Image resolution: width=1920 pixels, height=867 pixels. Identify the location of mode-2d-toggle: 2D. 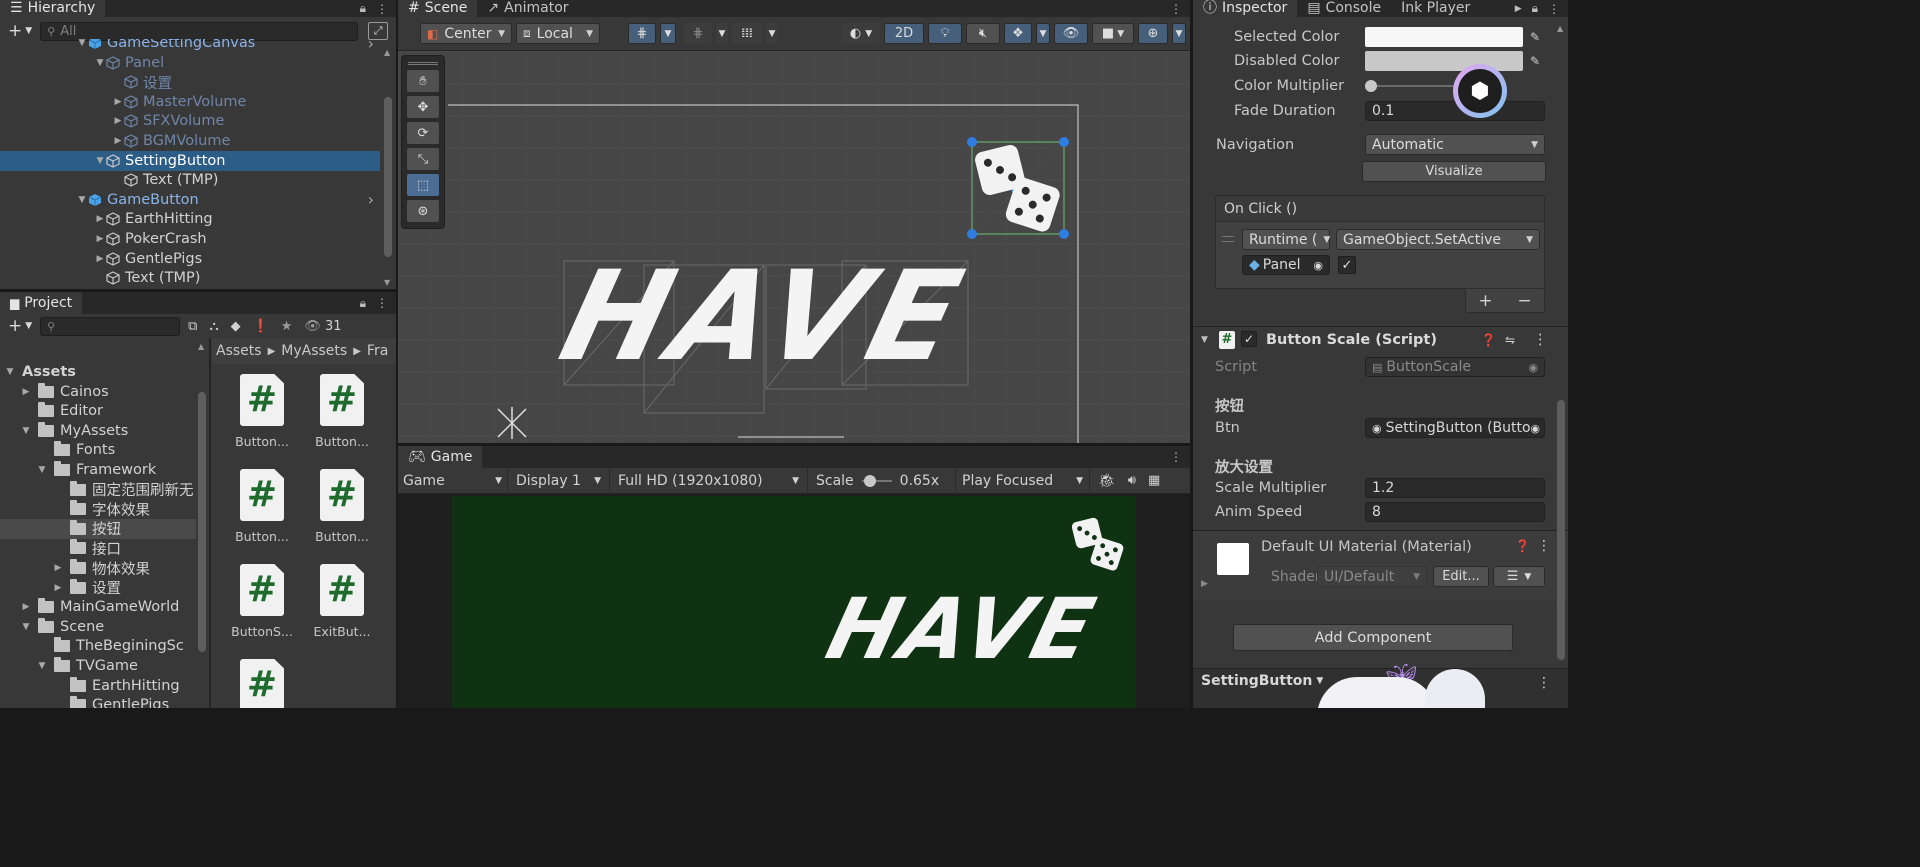
(904, 33).